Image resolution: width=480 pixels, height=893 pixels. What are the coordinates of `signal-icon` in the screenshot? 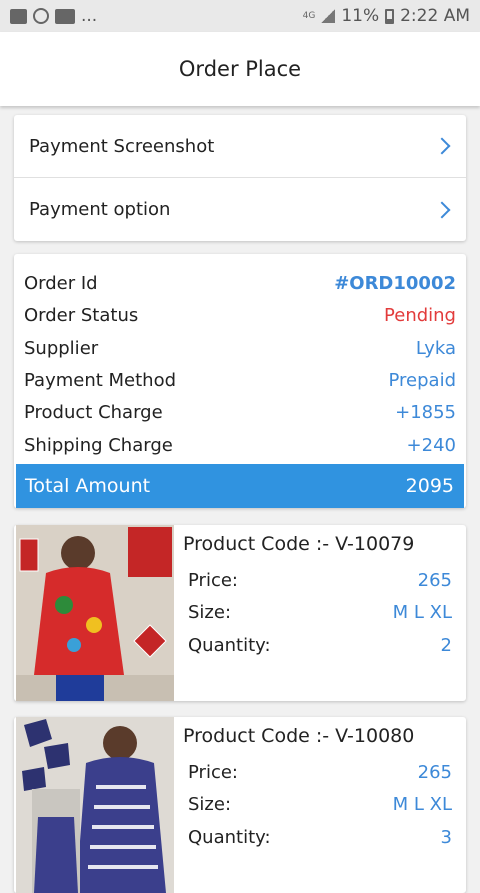 It's located at (328, 16).